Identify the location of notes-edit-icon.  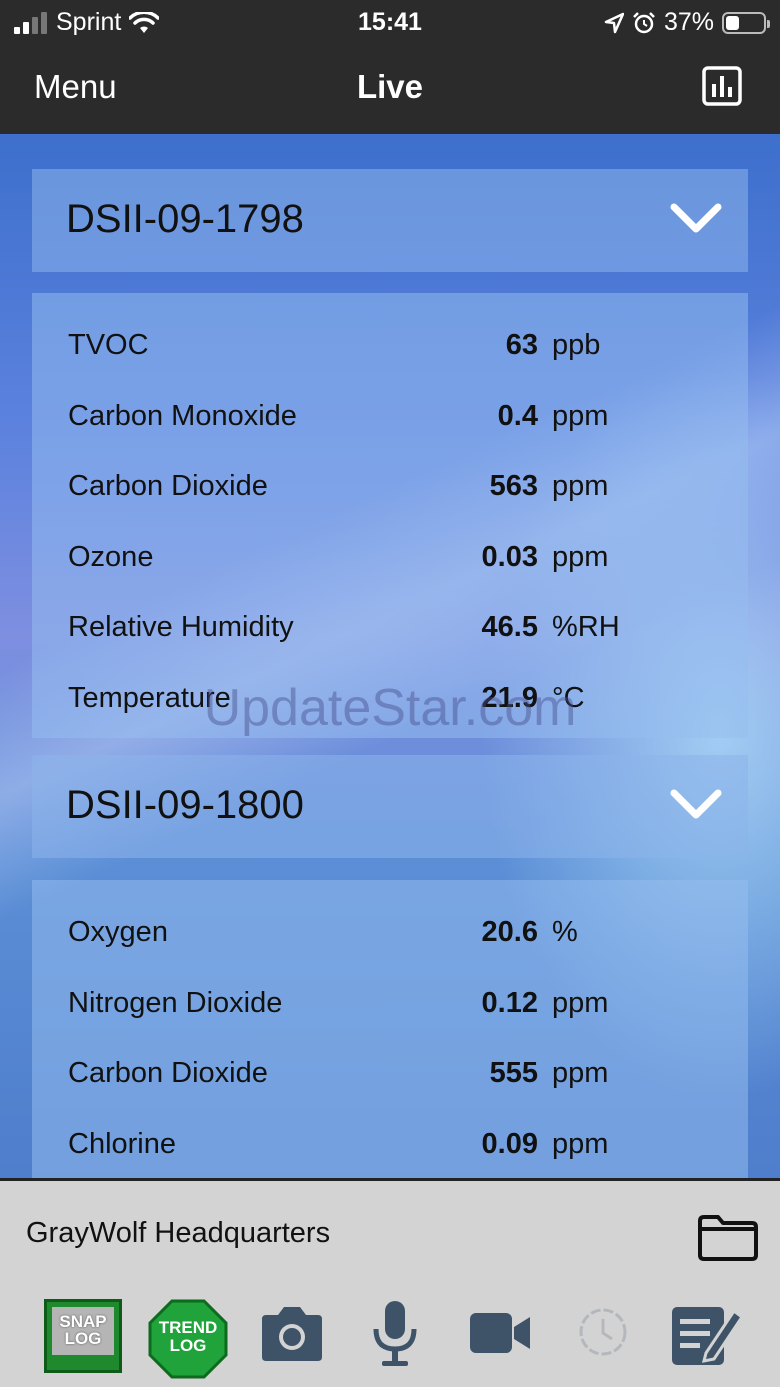
(708, 1334).